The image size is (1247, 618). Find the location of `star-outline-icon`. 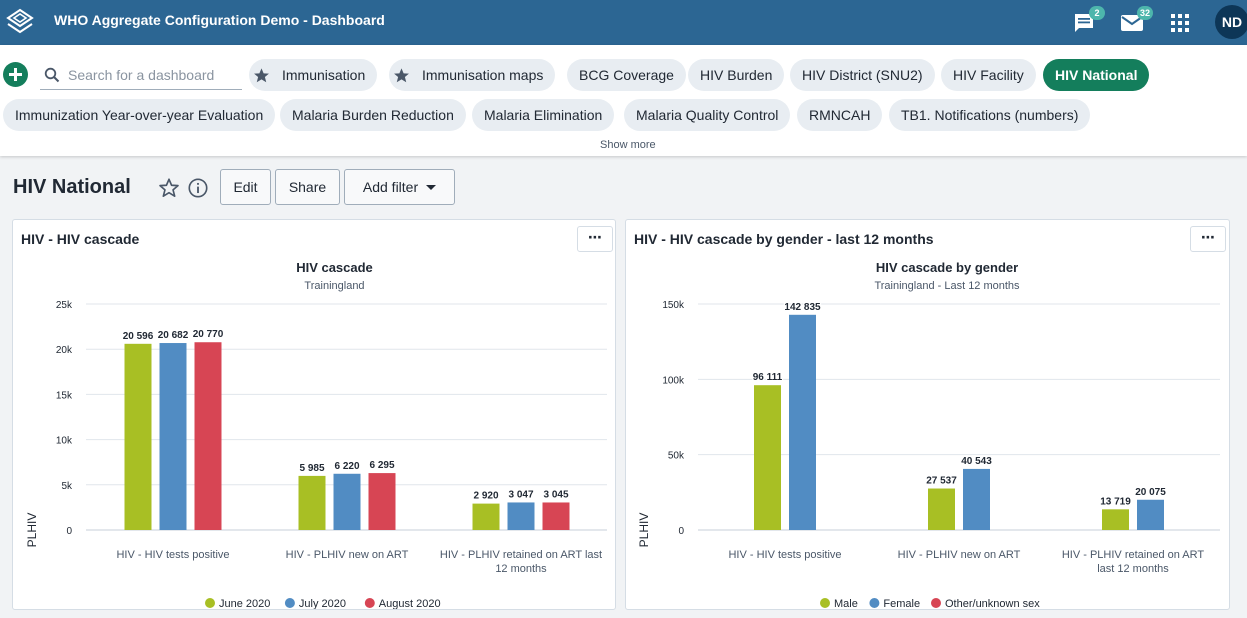

star-outline-icon is located at coordinates (169, 188).